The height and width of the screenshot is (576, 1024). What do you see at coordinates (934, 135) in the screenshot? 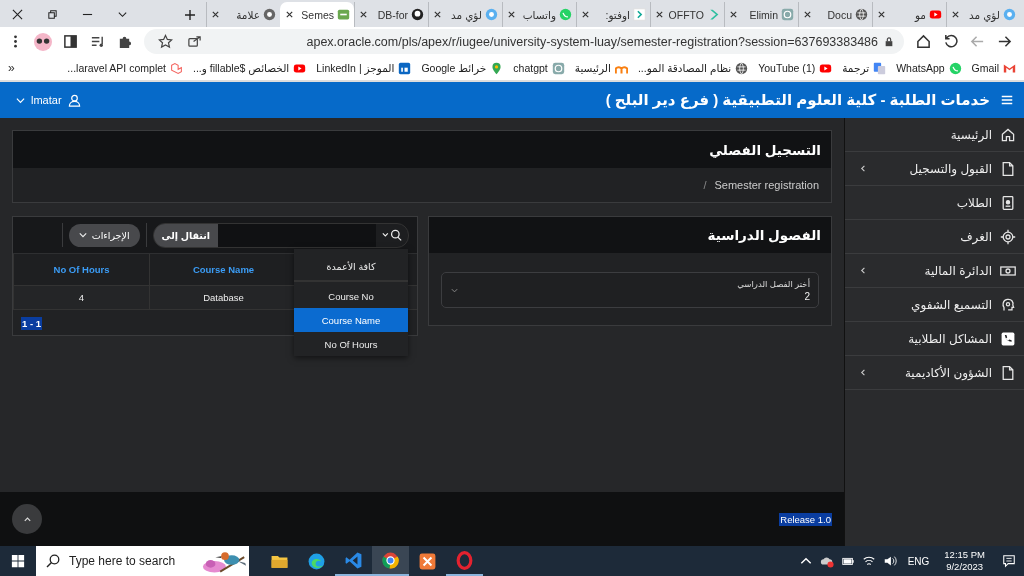
I see `nav-item: الرئيسية` at bounding box center [934, 135].